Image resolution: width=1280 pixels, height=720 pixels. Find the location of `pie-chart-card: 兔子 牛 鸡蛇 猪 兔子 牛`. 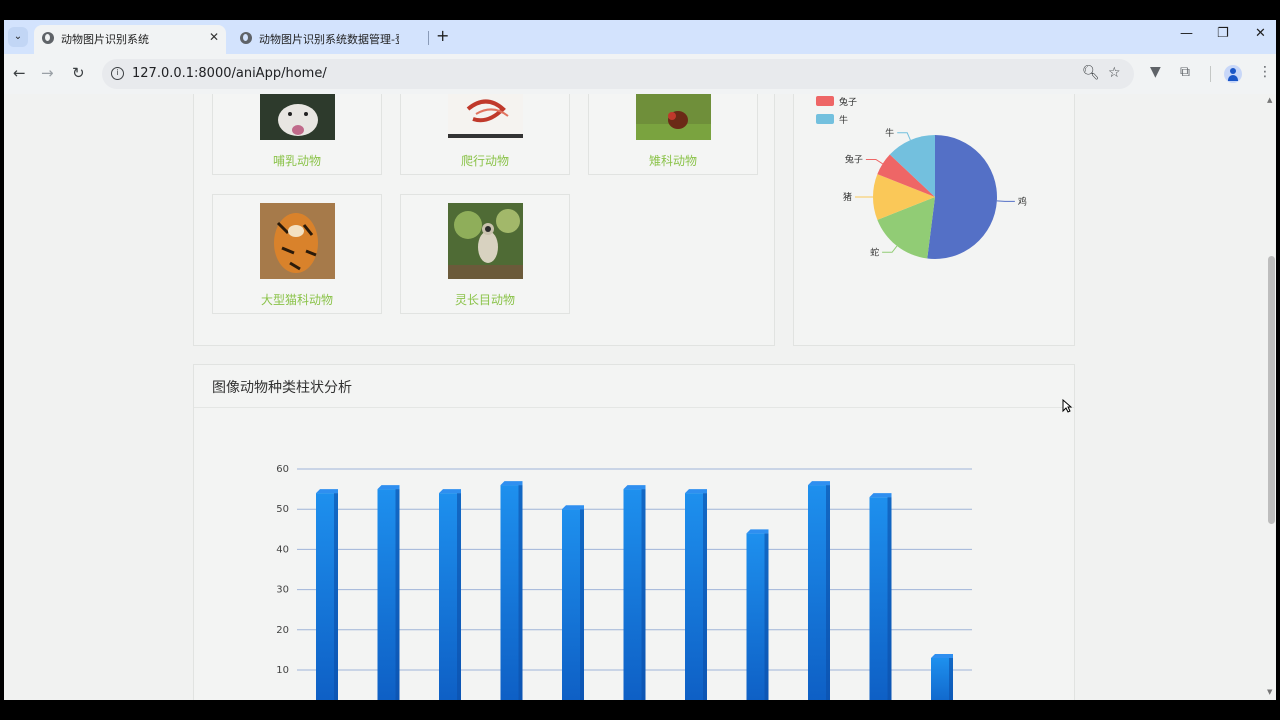

pie-chart-card: 兔子 牛 鸡蛇 猪 兔子 牛 is located at coordinates (934, 220).